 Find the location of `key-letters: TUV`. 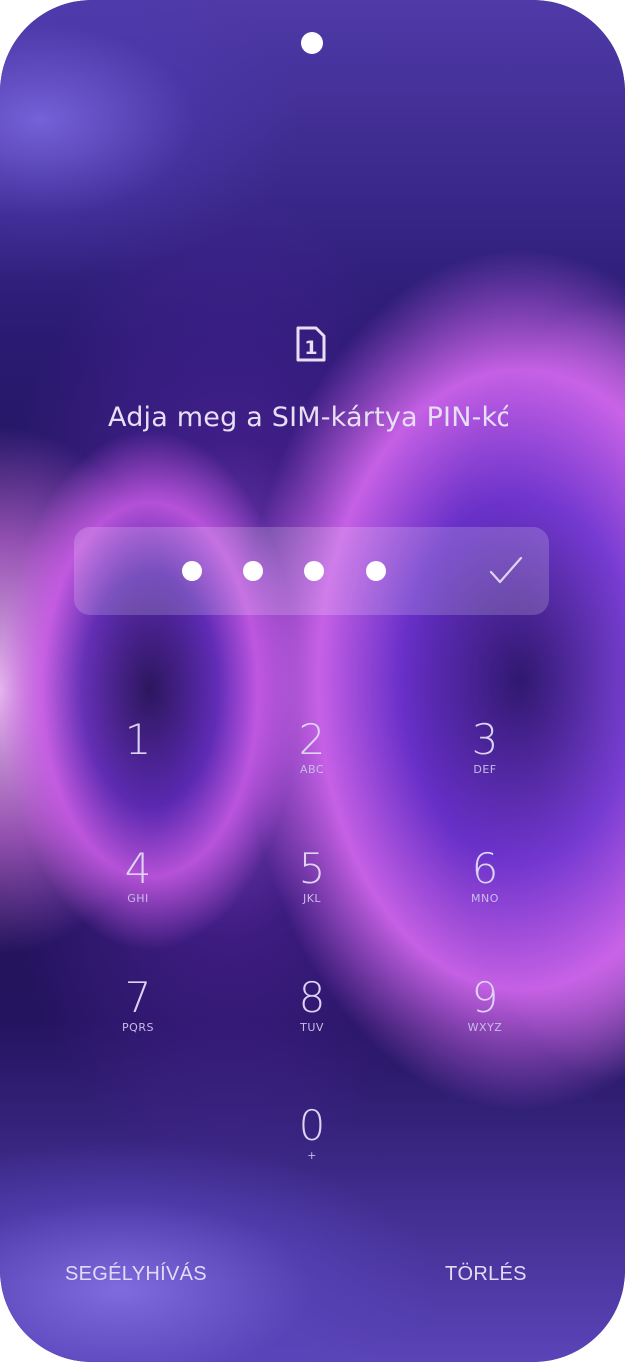

key-letters: TUV is located at coordinates (312, 1027).